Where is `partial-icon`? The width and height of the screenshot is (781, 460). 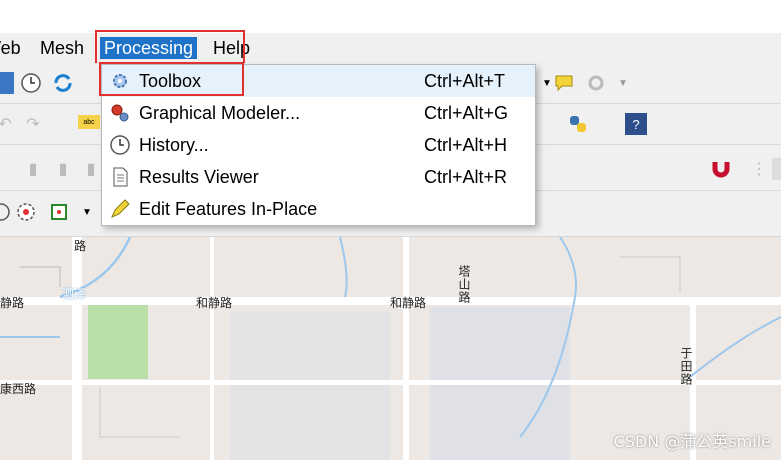 partial-icon is located at coordinates (7, 83).